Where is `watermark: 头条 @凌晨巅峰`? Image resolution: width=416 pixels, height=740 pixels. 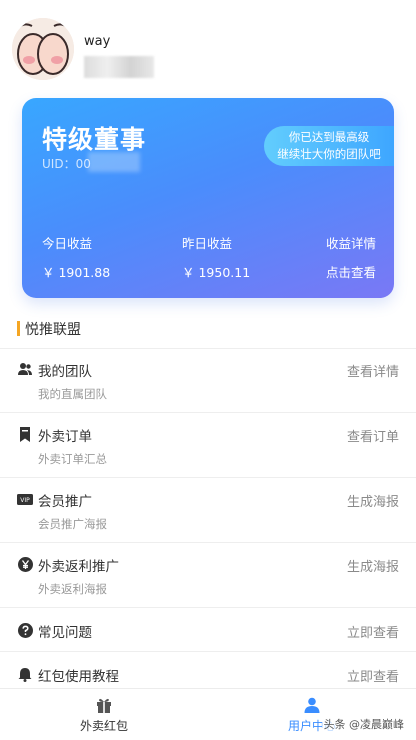
watermark: 头条 @凌晨巅峰 is located at coordinates (363, 724).